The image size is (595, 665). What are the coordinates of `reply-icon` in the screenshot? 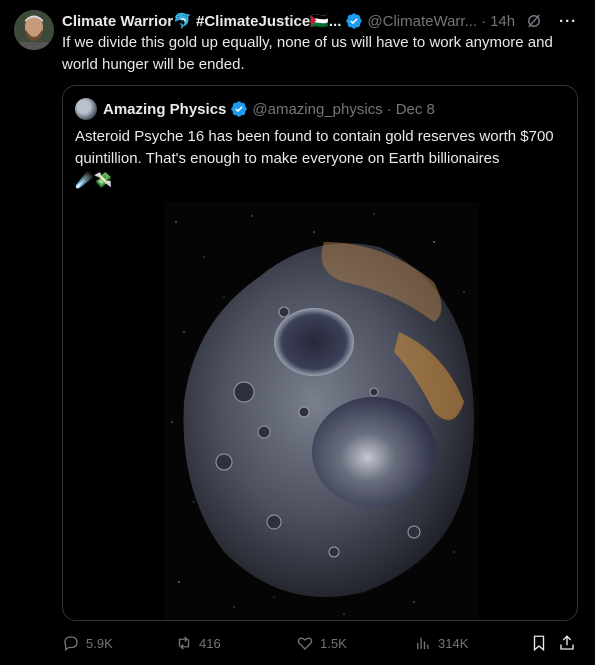 It's located at (71, 644).